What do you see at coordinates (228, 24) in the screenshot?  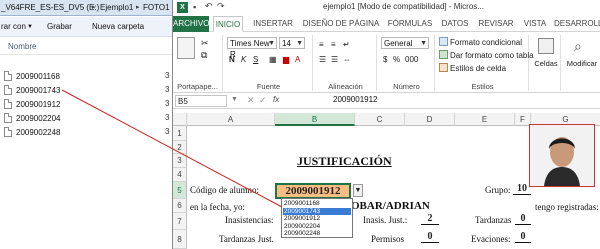 I see `tab-inicio: INICIO` at bounding box center [228, 24].